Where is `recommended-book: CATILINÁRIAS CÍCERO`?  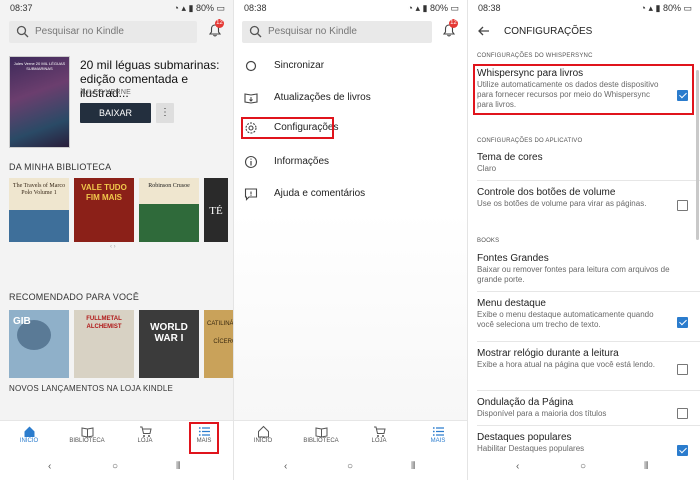 recommended-book: CATILINÁRIAS CÍCERO is located at coordinates (218, 344).